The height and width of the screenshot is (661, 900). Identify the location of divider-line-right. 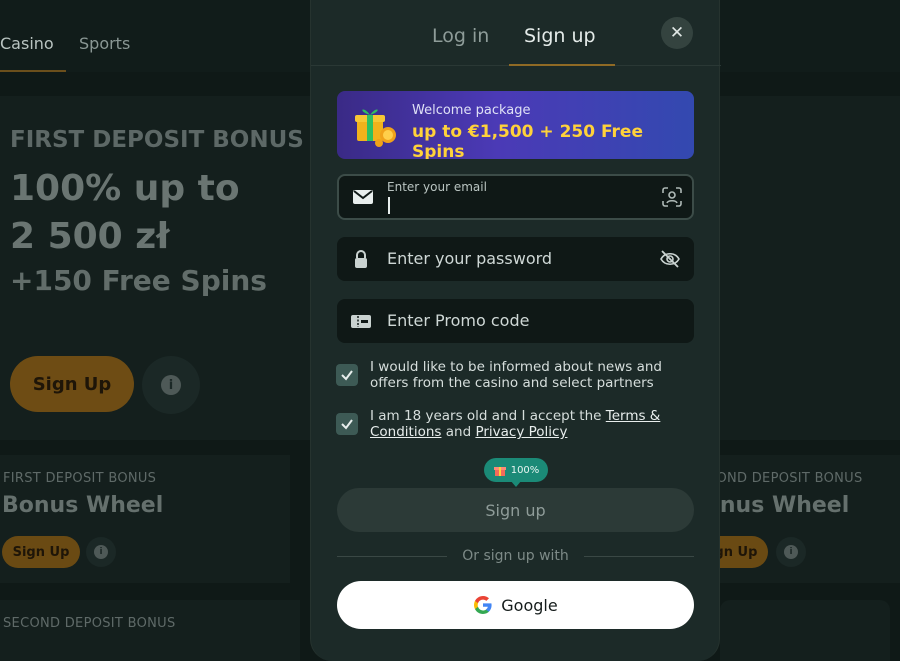
(639, 556).